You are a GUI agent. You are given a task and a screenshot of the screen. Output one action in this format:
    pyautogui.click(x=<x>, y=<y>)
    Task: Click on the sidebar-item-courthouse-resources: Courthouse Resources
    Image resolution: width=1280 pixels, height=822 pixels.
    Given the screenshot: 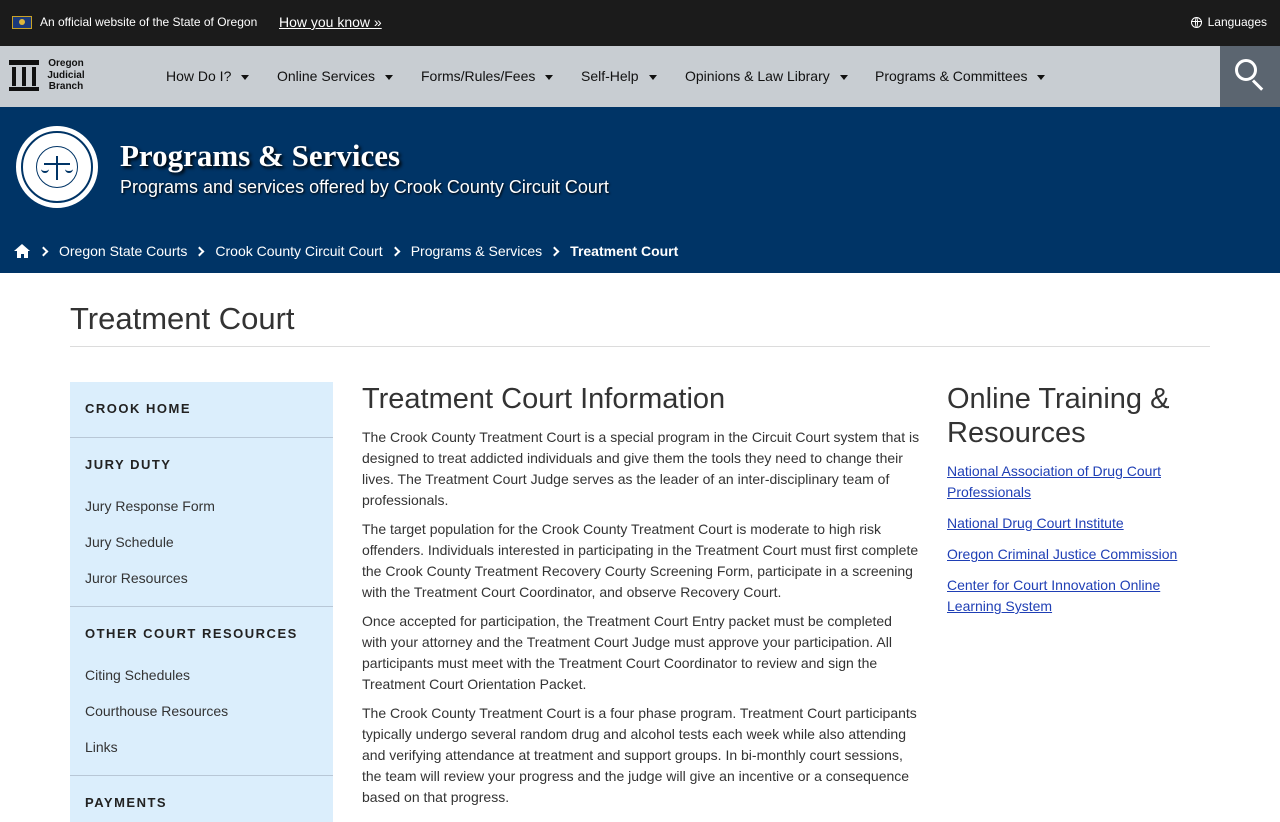 What is the action you would take?
    pyautogui.click(x=156, y=711)
    